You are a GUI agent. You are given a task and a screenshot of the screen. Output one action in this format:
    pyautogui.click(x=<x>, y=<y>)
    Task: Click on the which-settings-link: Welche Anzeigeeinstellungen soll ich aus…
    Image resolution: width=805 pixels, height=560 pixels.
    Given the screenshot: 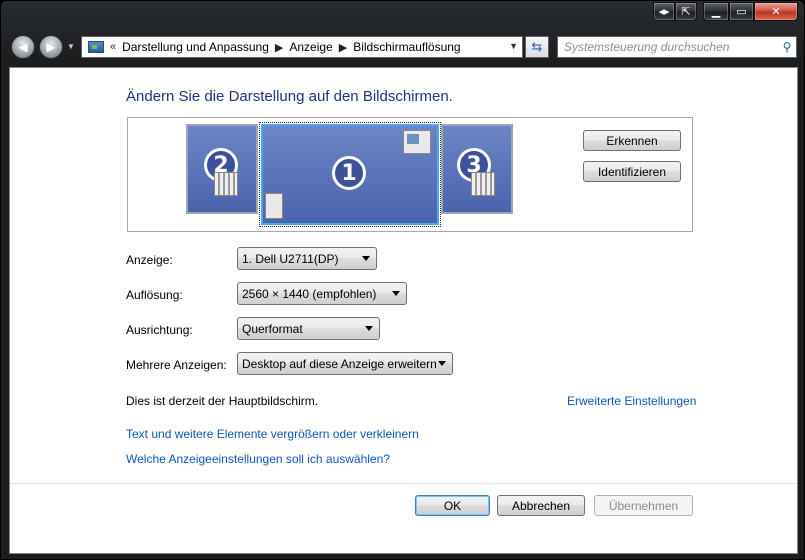 What is the action you would take?
    pyautogui.click(x=258, y=459)
    